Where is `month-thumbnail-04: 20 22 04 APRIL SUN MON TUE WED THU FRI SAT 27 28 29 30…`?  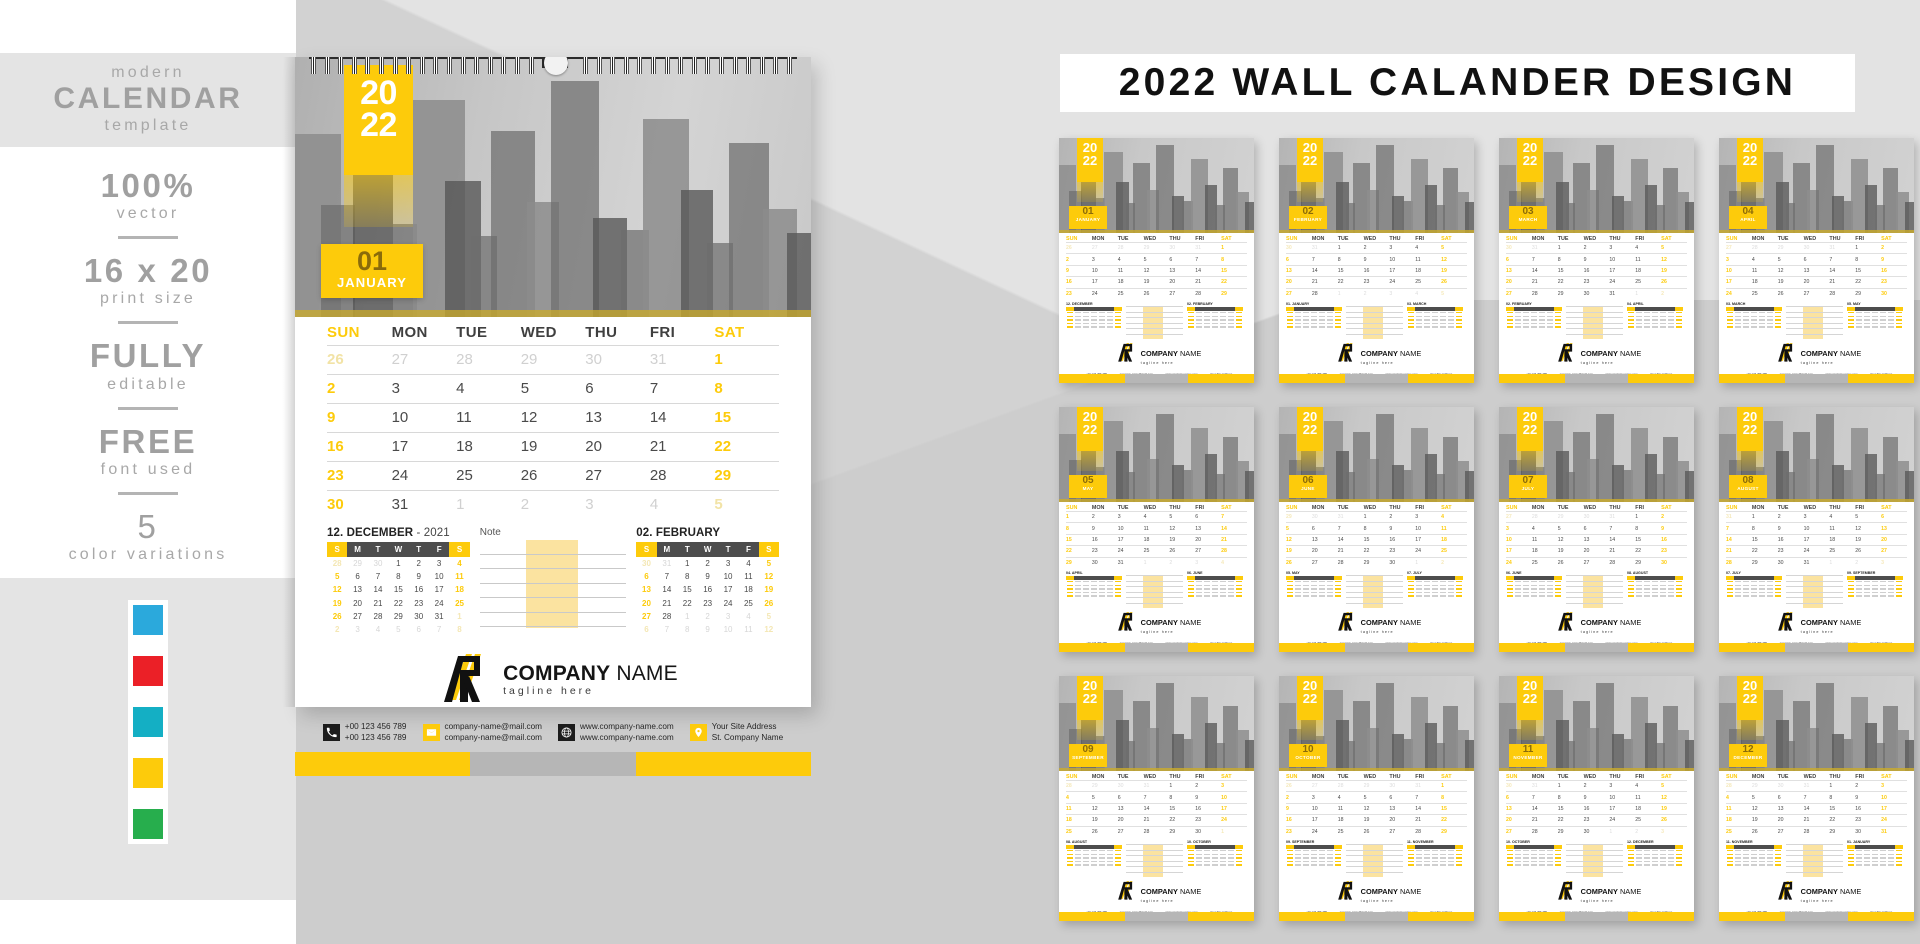
month-thumbnail-04: 20 22 04 APRIL SUN MON TUE WED THU FRI SAT 27 28 29 30… is located at coordinates (1816, 260).